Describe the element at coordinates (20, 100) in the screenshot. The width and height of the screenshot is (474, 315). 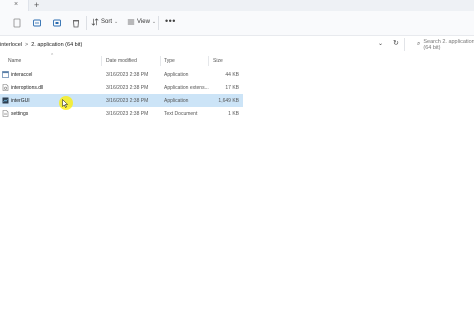
I see `file-name: interGUI` at that location.